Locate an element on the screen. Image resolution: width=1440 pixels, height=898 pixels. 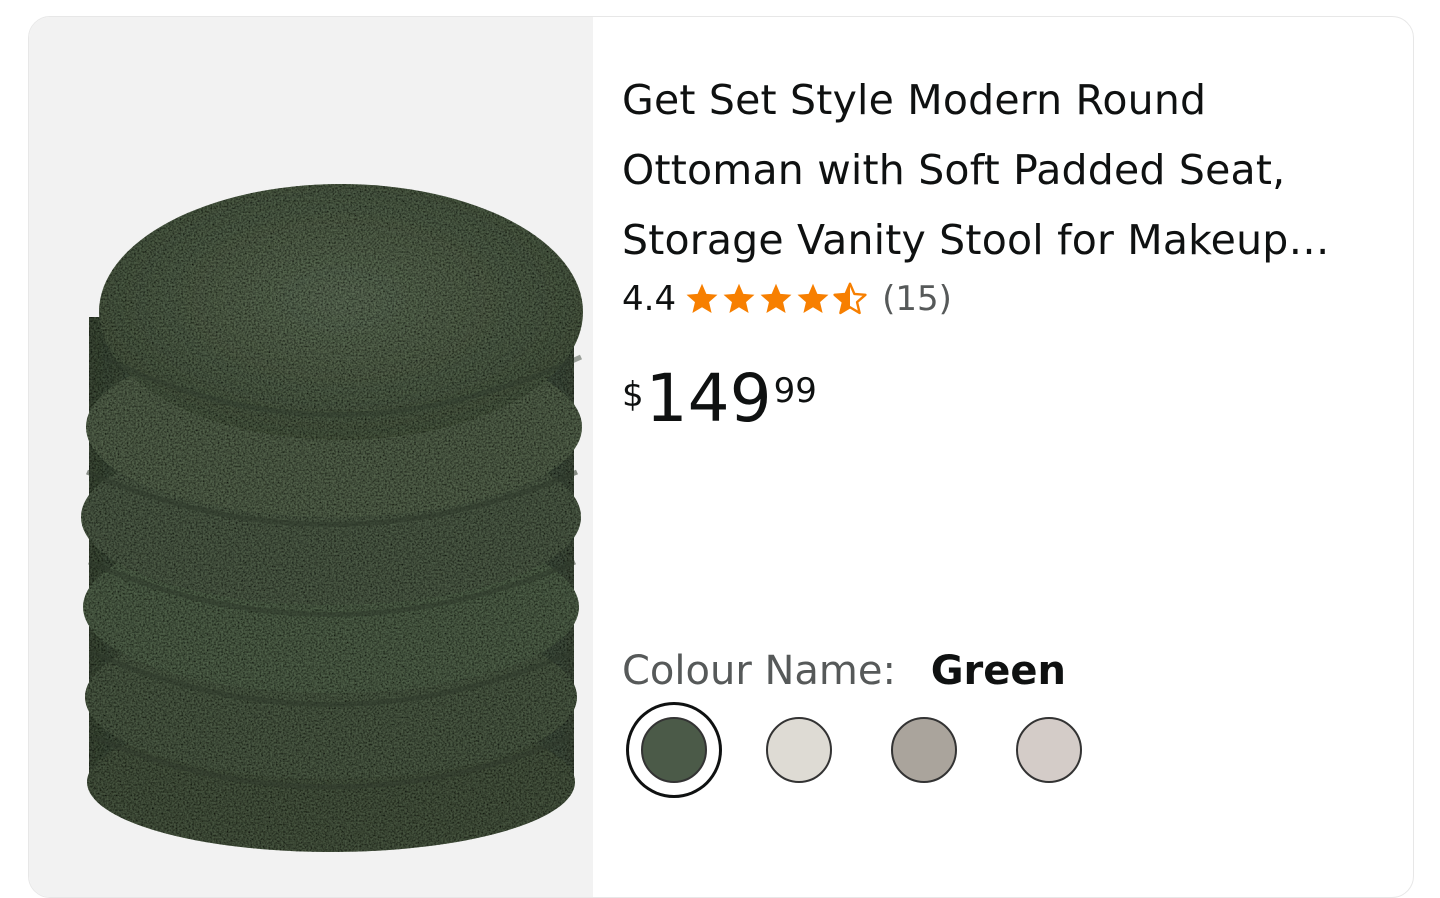
price-whole: 149 is located at coordinates (708, 398).